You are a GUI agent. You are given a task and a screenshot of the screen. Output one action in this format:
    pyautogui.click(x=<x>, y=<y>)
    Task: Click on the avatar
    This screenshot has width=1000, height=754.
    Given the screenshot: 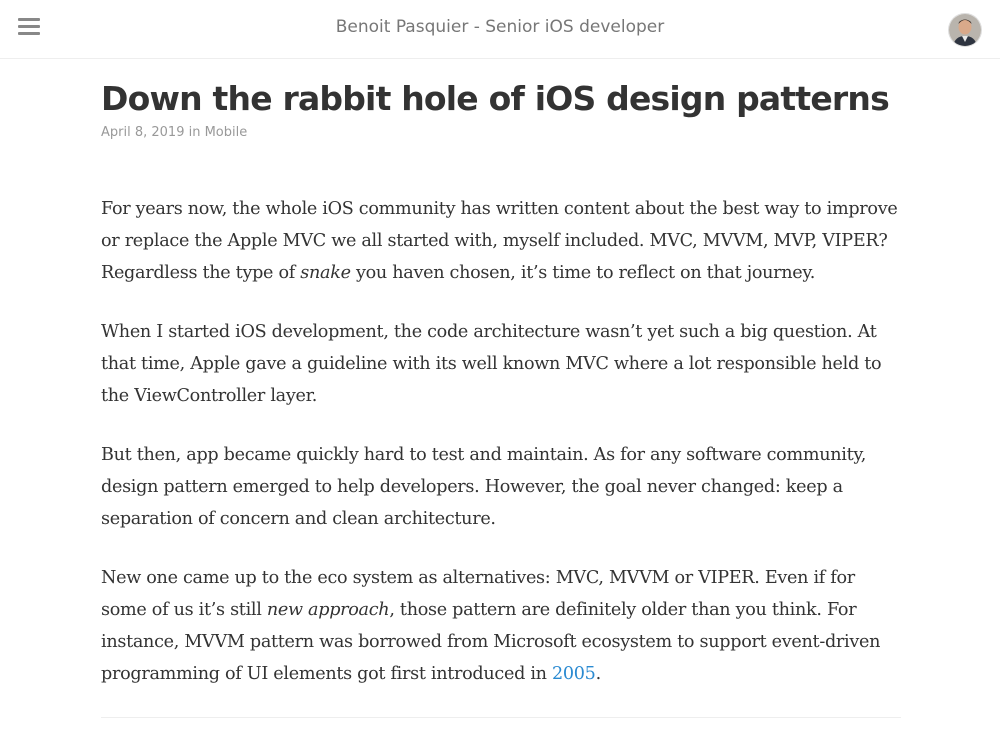 What is the action you would take?
    pyautogui.click(x=965, y=30)
    